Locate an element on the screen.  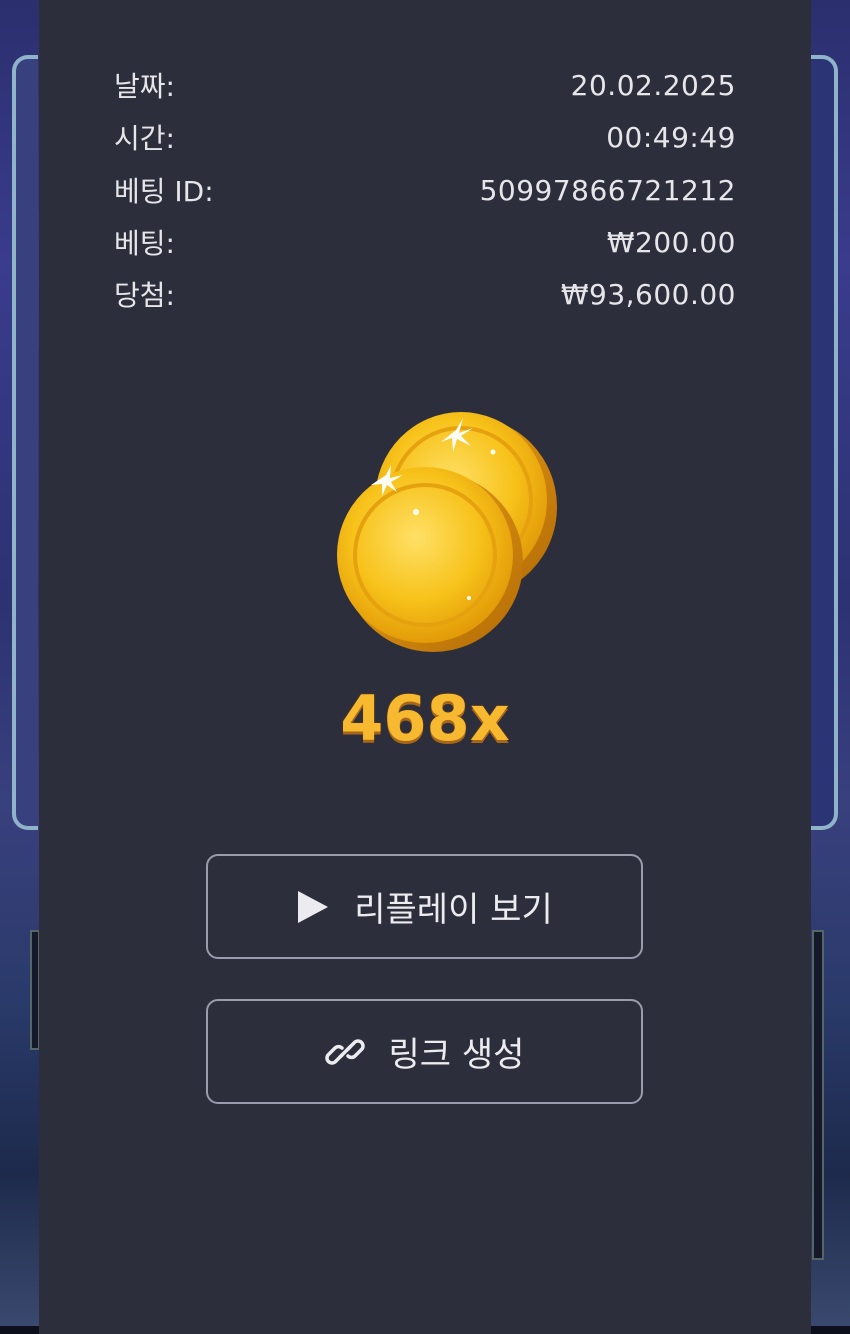
bet-id-value: 50997866721212 is located at coordinates (607, 190).